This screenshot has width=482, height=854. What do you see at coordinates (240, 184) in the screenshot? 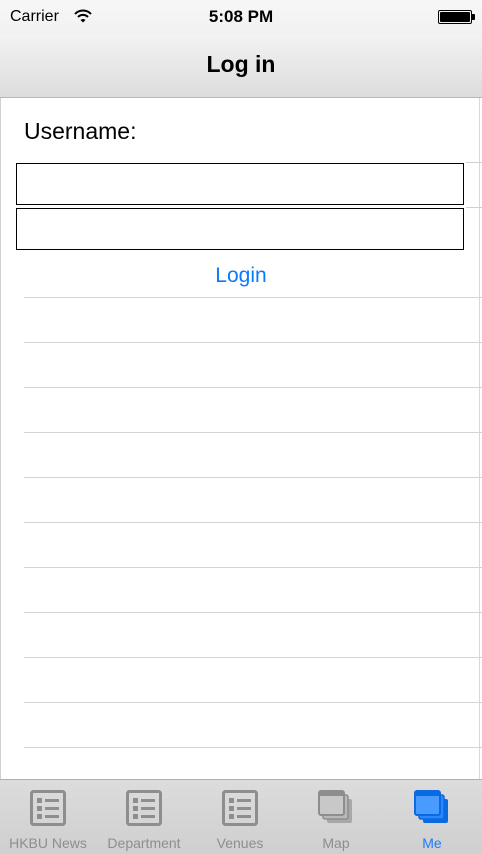
I see `username-field` at bounding box center [240, 184].